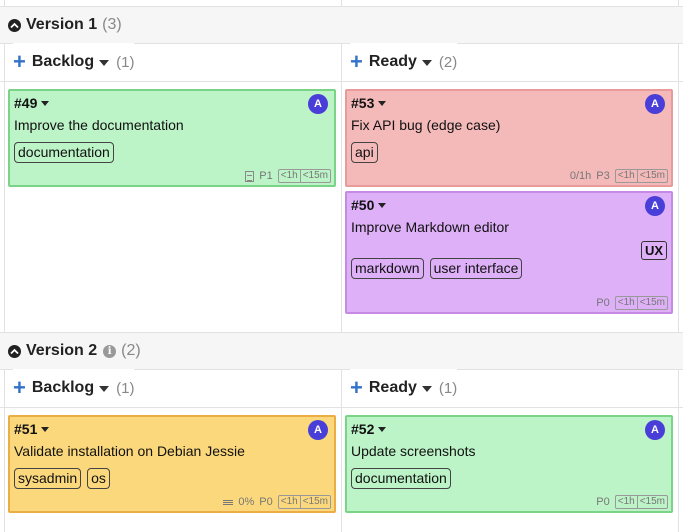 The image size is (683, 532). What do you see at coordinates (131, 350) in the screenshot?
I see `version-count: (2)` at bounding box center [131, 350].